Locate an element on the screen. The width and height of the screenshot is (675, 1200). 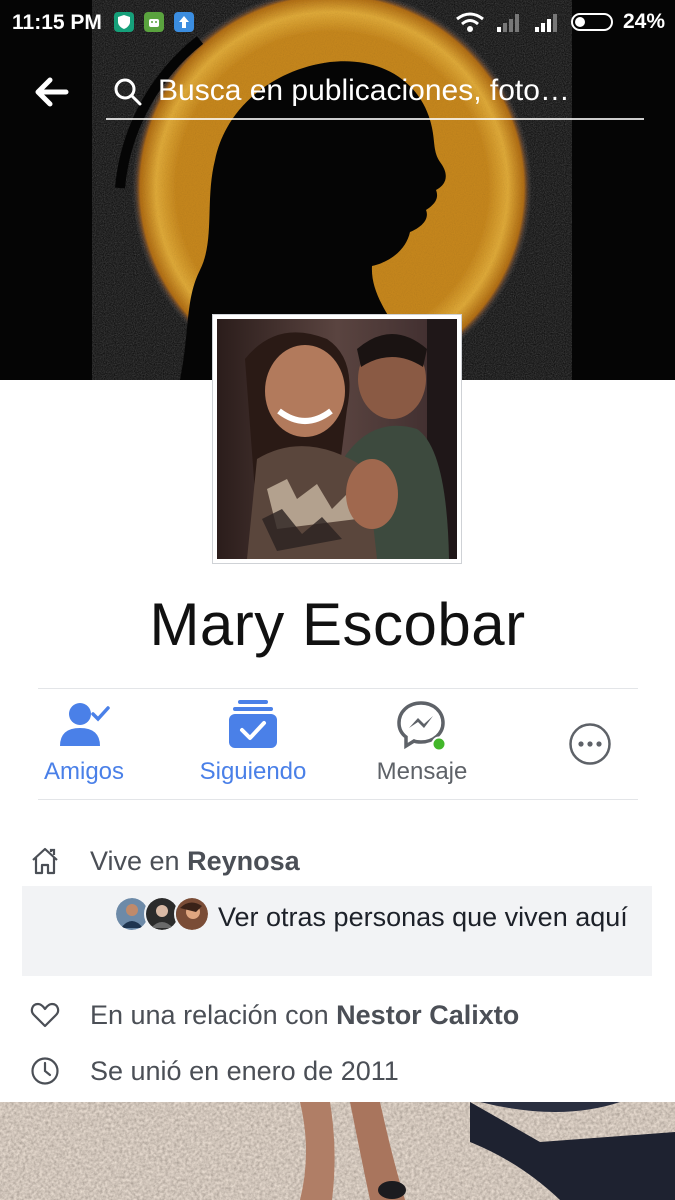
profile-name: Mary Escobar is located at coordinates (337, 624).